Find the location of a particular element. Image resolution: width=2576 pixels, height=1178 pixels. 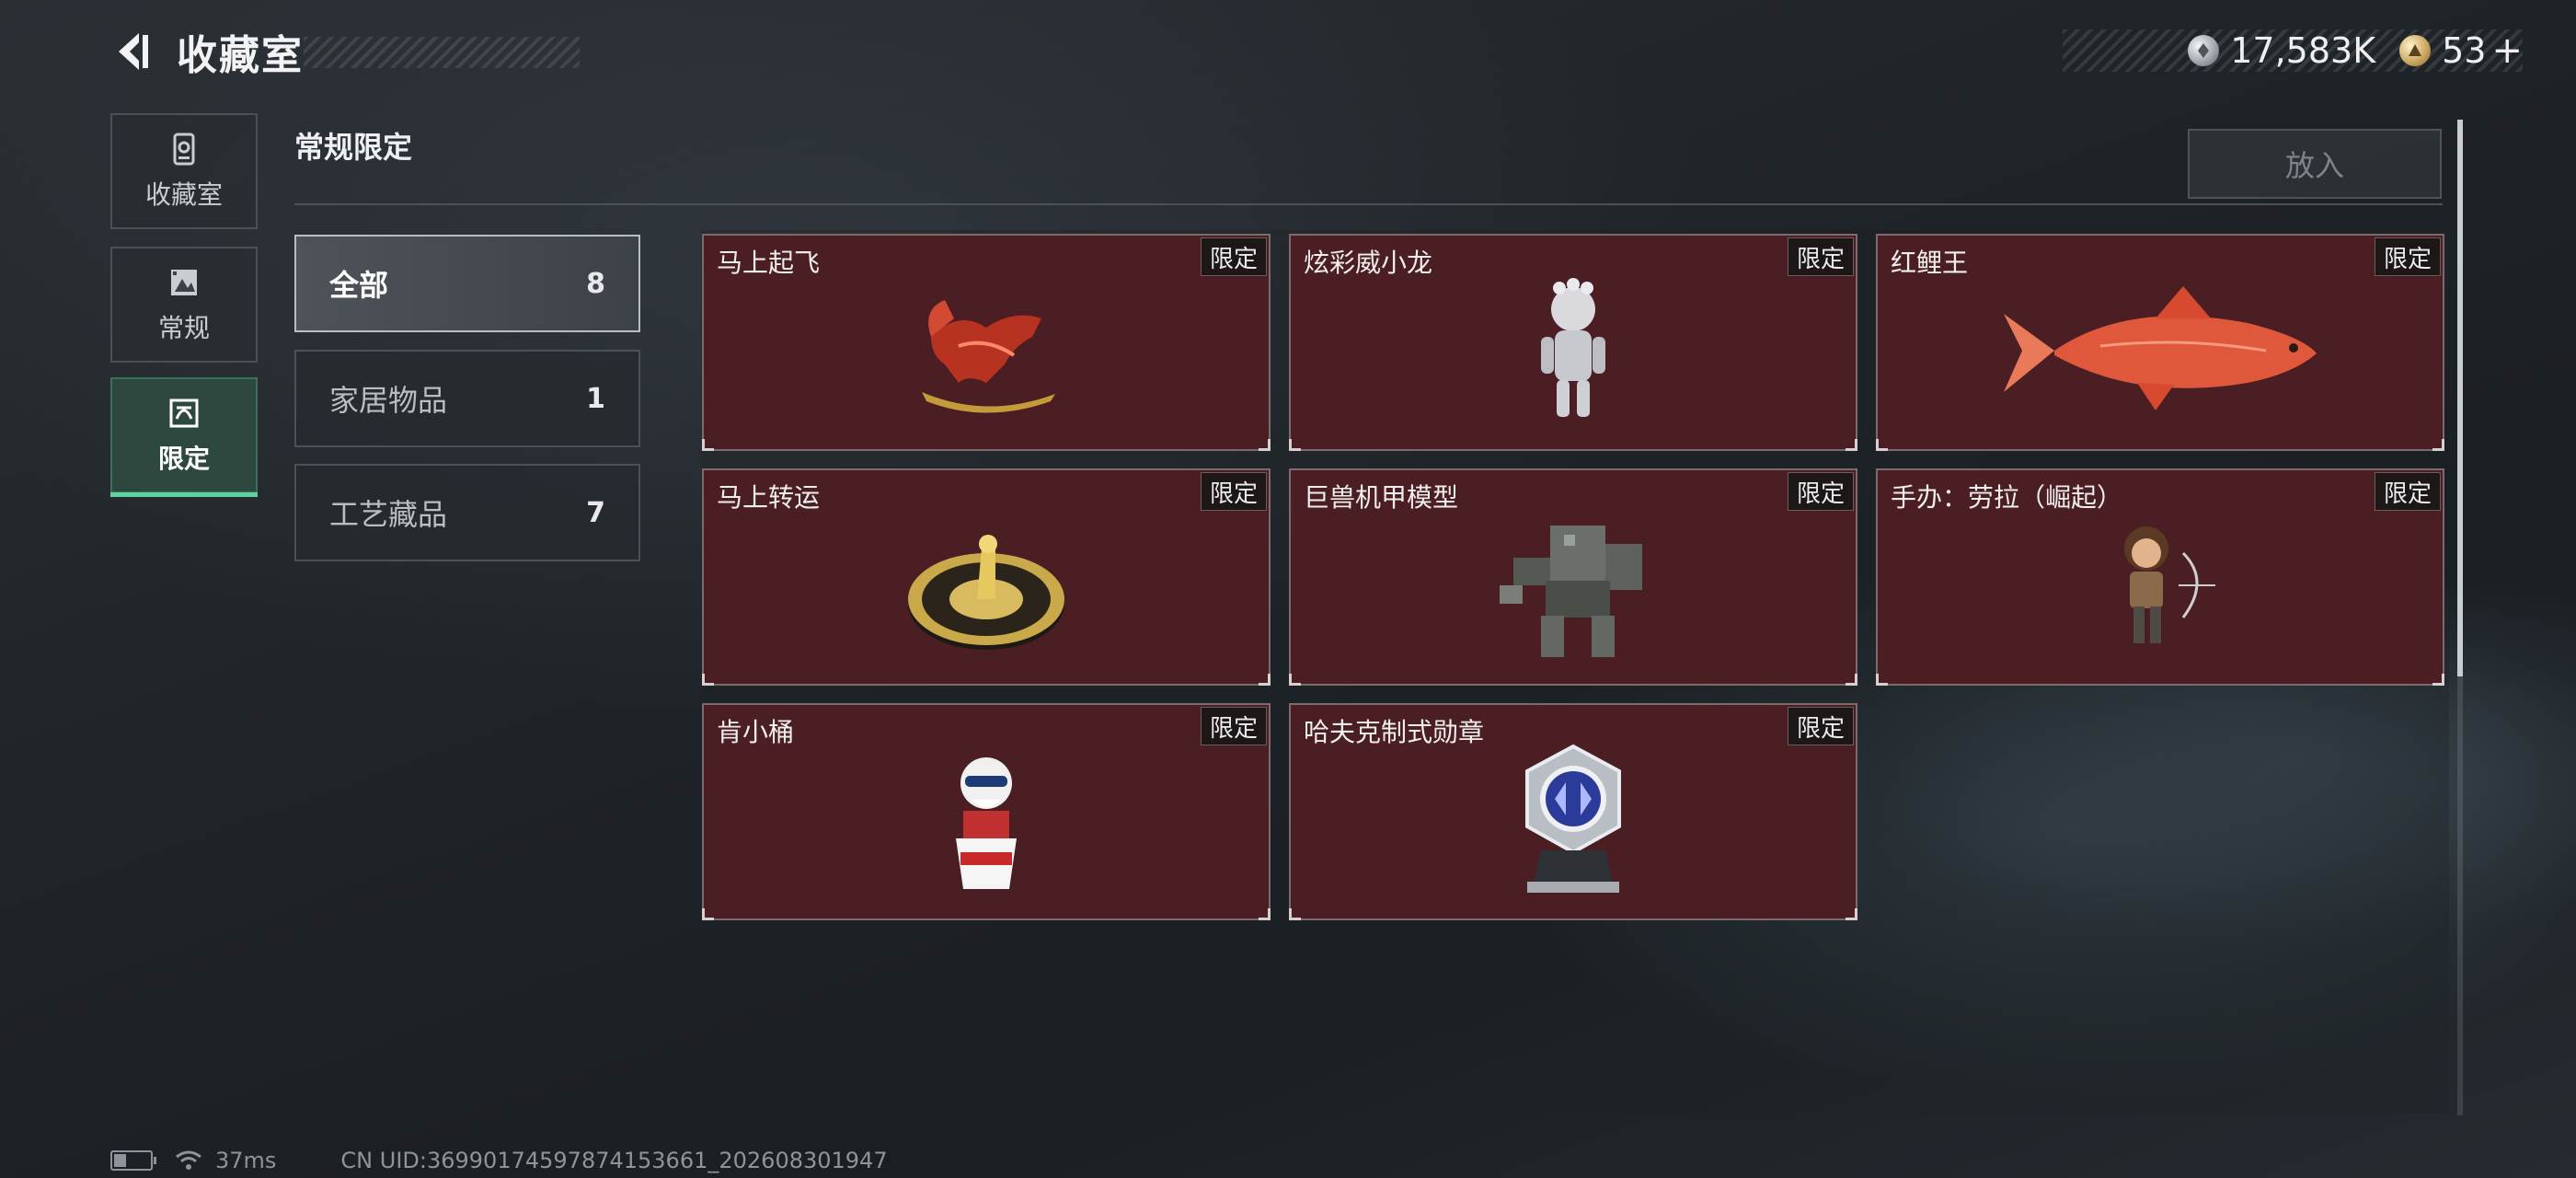

red-carp-icon is located at coordinates (2160, 348).